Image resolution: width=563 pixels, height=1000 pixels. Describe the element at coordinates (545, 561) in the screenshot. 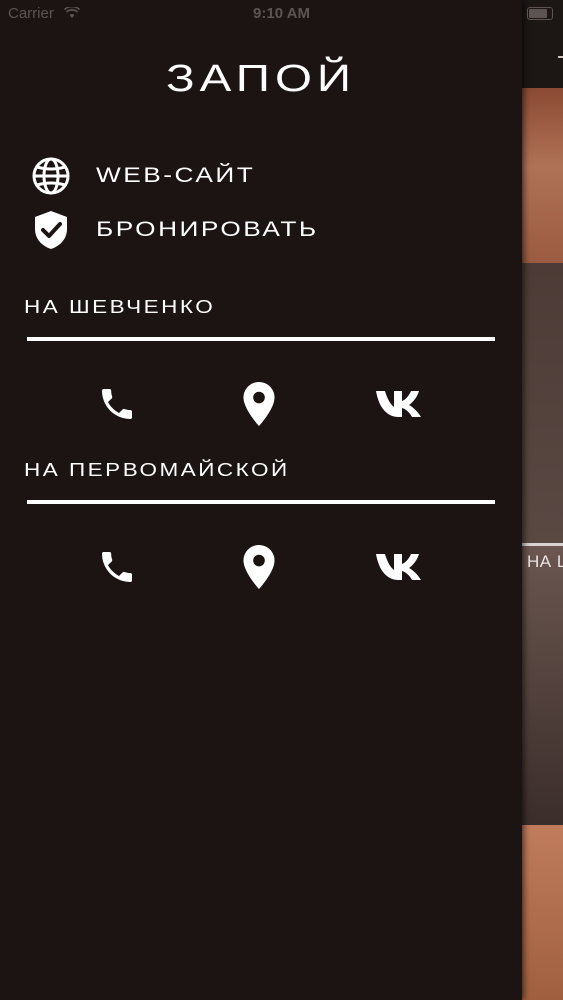

I see `background-card-label: НА Ш` at that location.